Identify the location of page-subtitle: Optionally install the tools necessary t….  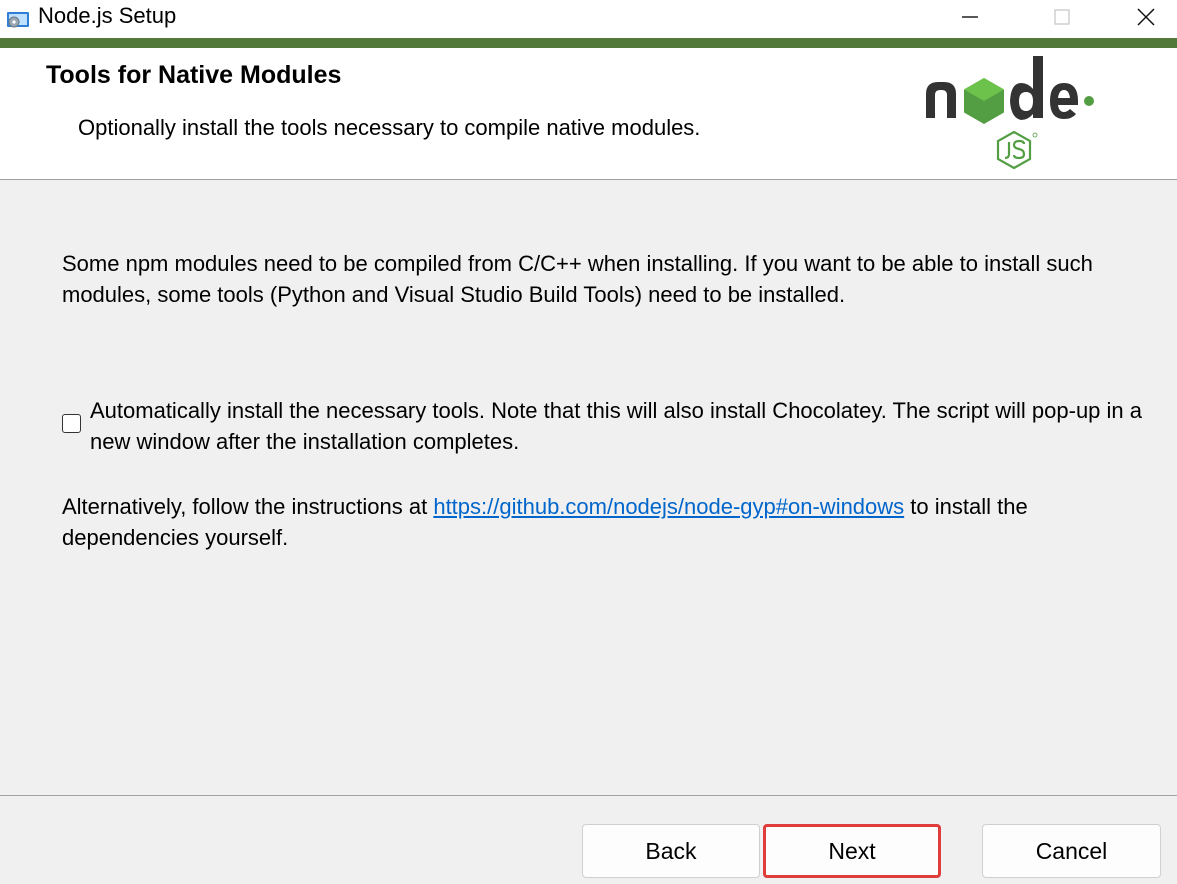
(389, 127).